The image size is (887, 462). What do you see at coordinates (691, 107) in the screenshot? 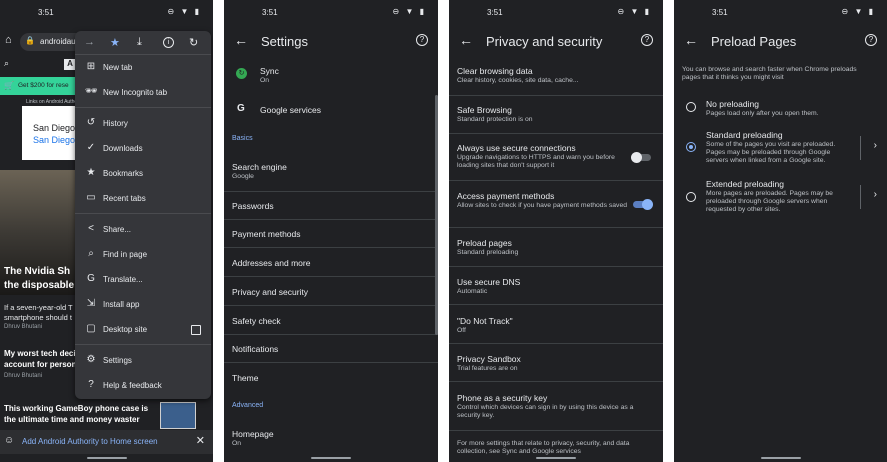
I see `radio-no-preloading` at bounding box center [691, 107].